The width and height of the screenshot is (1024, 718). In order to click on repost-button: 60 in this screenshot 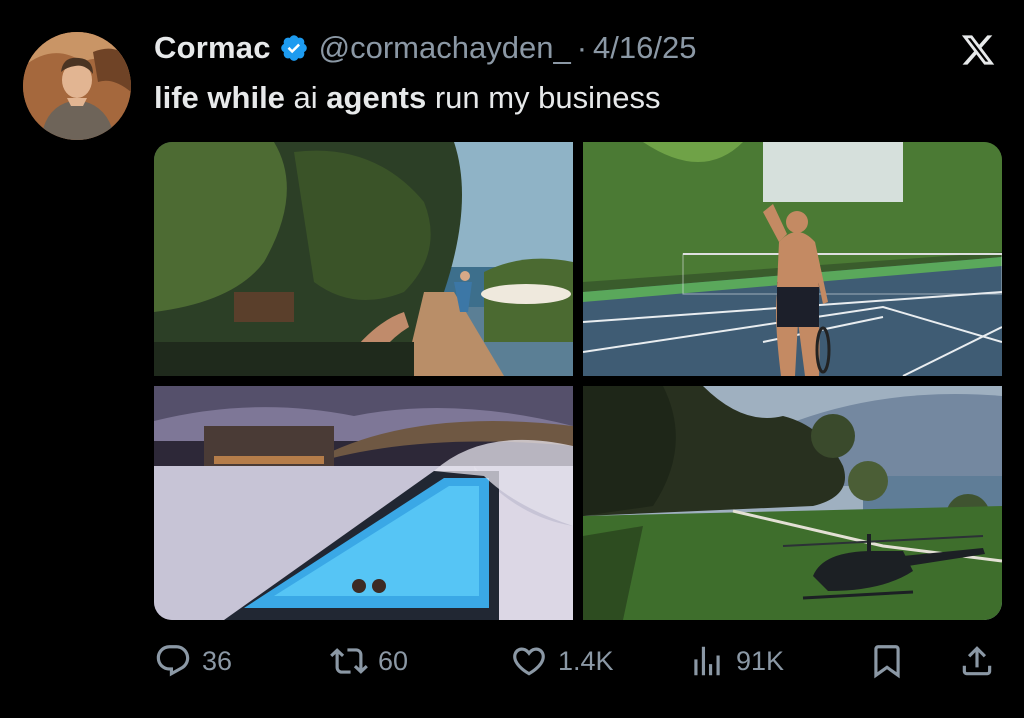, I will do `click(369, 661)`.